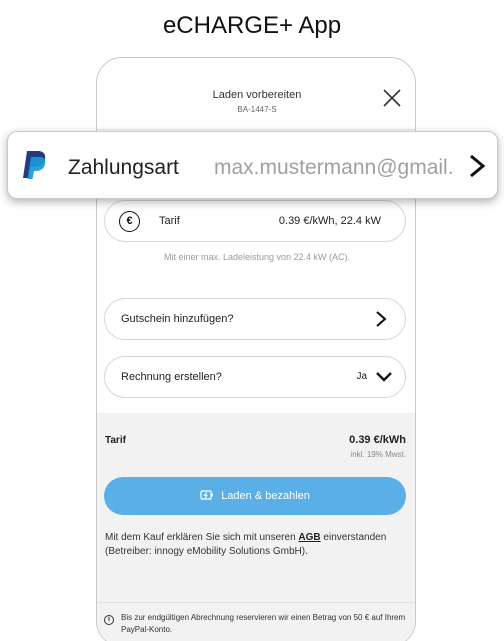 This screenshot has width=504, height=641. Describe the element at coordinates (257, 109) in the screenshot. I see `station-id: BA-1447-S` at that location.